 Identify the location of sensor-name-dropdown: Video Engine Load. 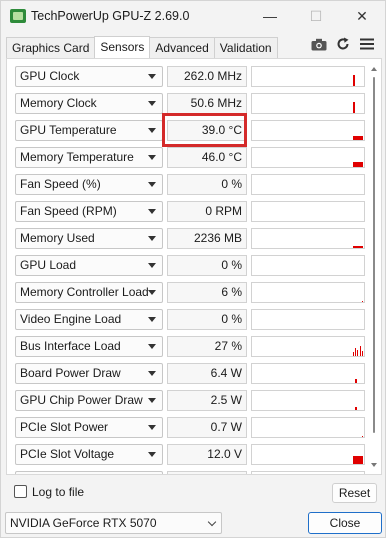
(89, 319).